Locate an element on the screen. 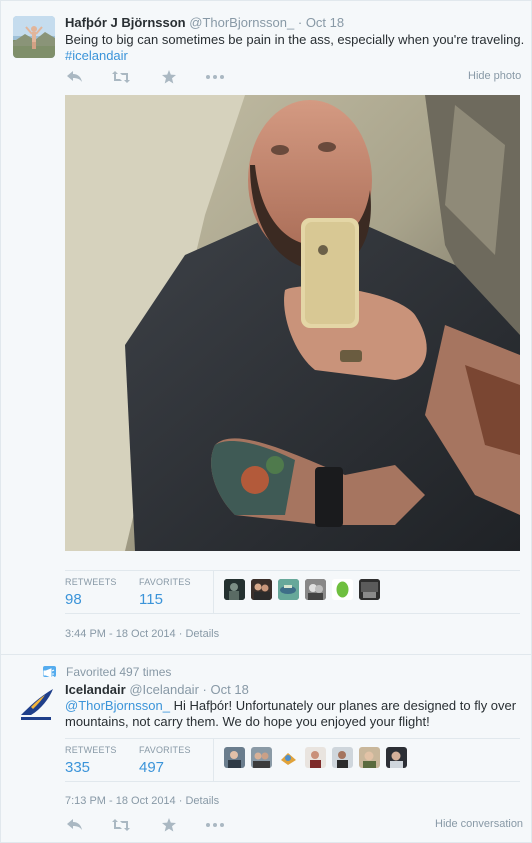  author-name: Hafþór J Björnsson is located at coordinates (125, 22).